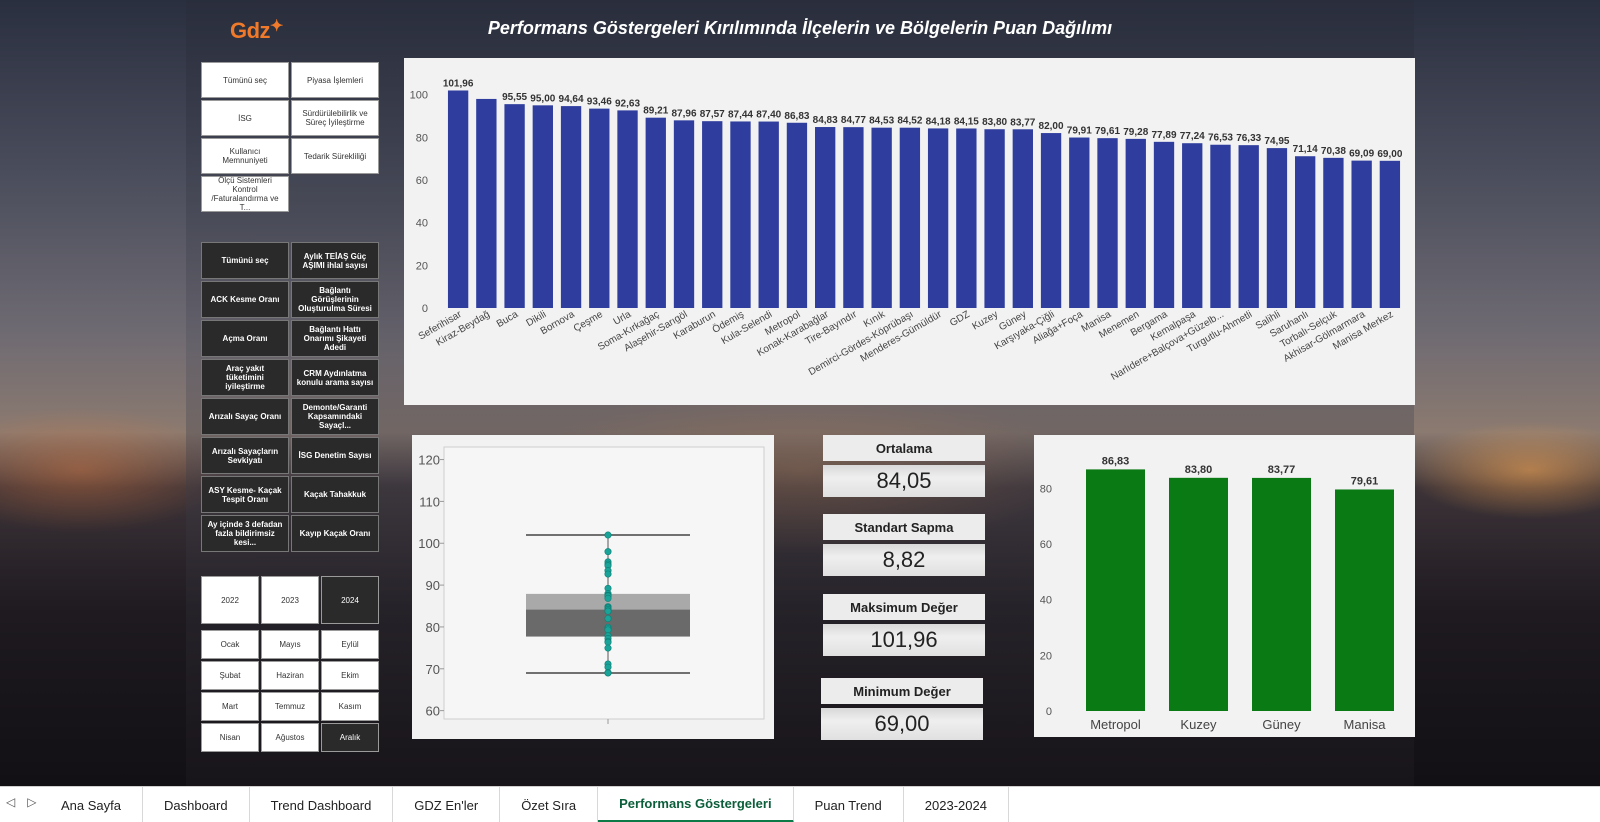 This screenshot has height=822, width=1600. I want to click on tab-veri-gi: Veri Gi, so click(1010, 804).